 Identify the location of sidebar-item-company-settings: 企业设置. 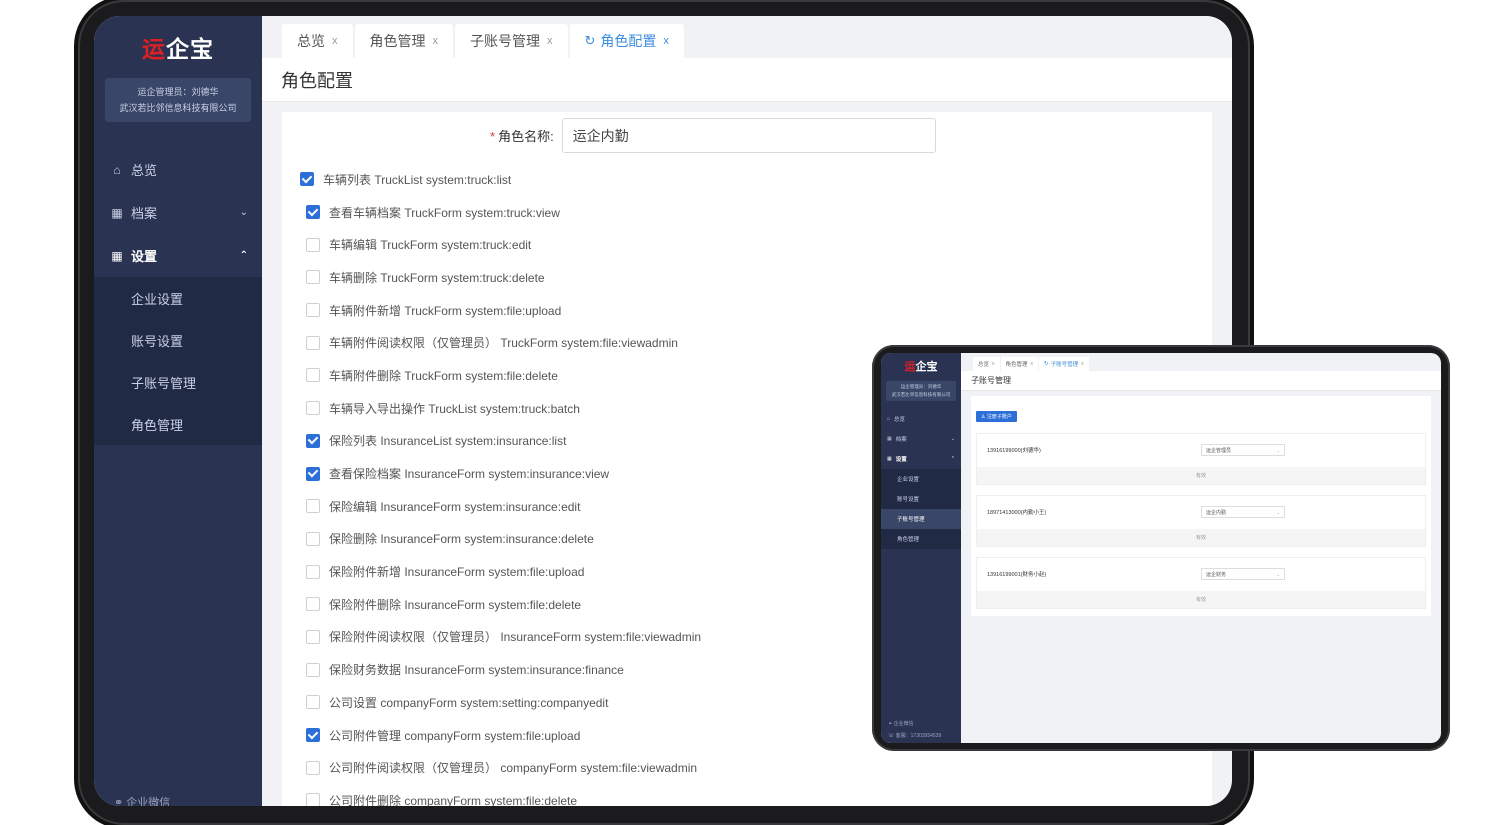
(178, 298).